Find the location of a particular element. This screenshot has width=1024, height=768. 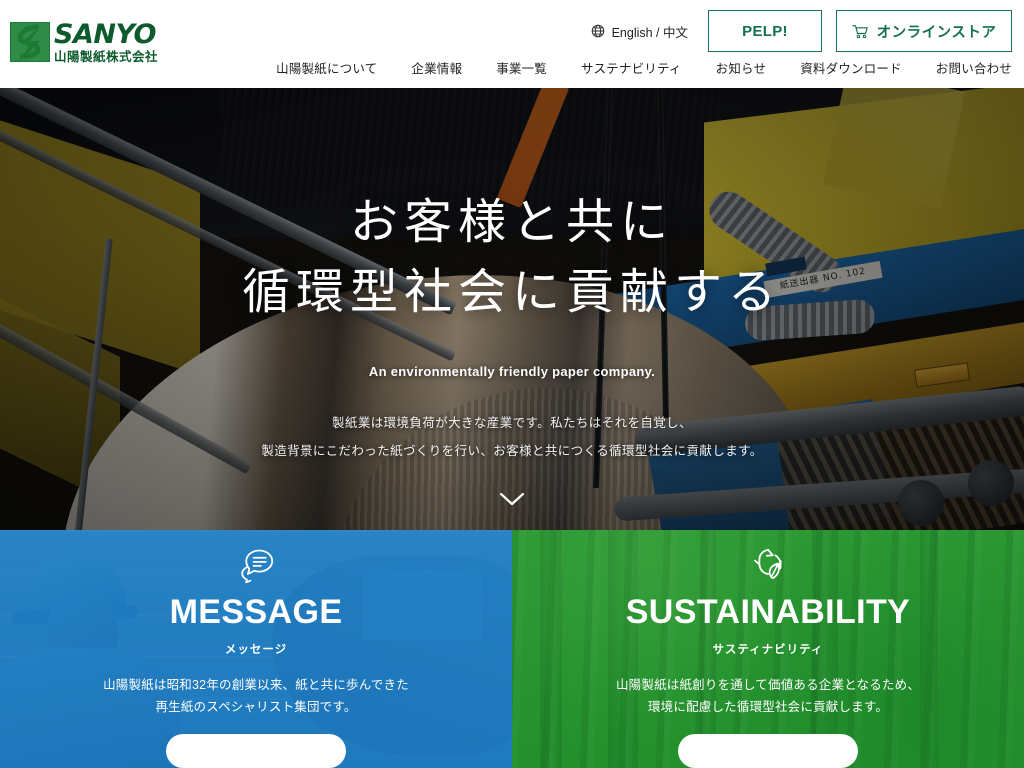

sanyo-lightning-s-logo is located at coordinates (30, 42).